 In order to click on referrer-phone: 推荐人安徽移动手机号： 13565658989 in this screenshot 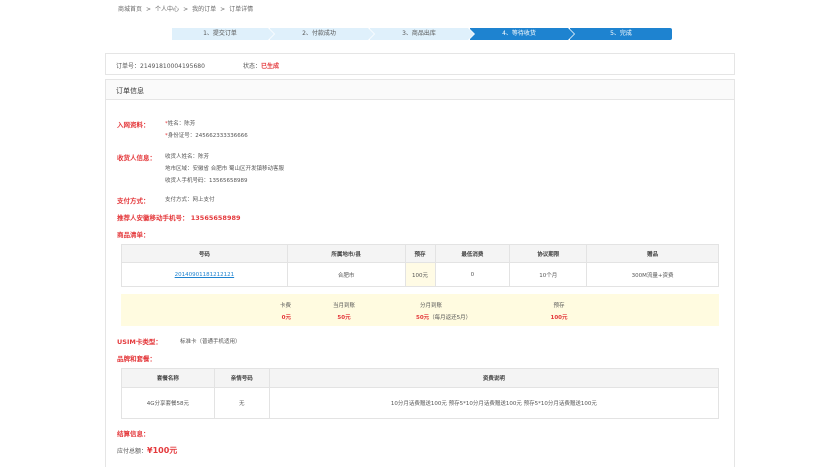, I will do `click(179, 218)`.